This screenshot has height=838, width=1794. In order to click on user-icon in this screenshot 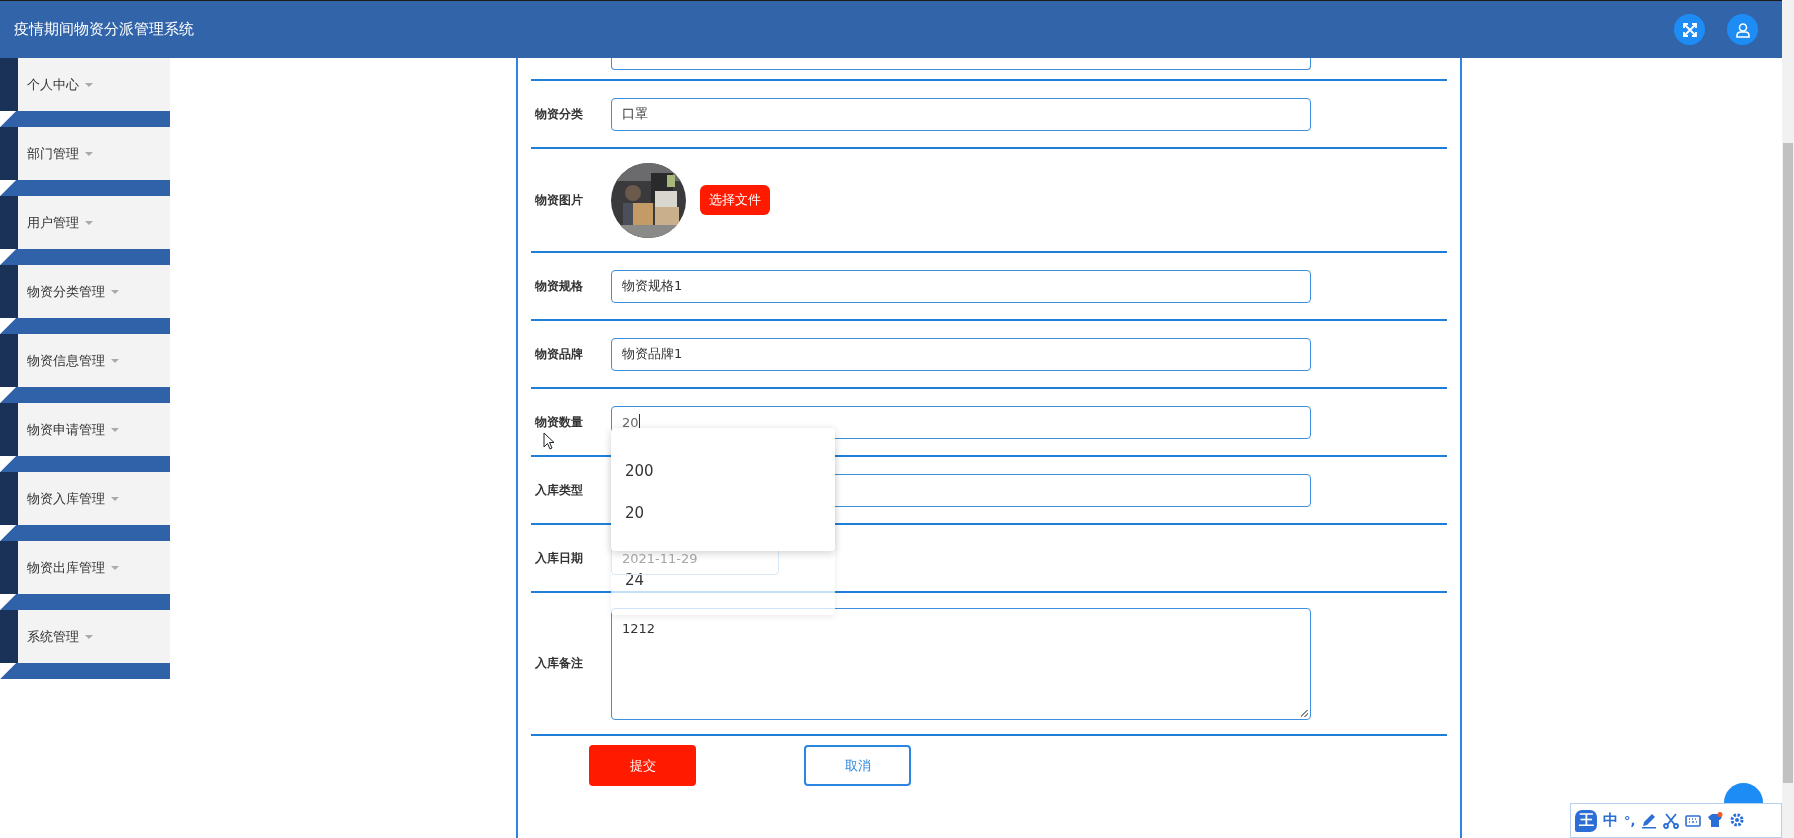, I will do `click(1742, 29)`.